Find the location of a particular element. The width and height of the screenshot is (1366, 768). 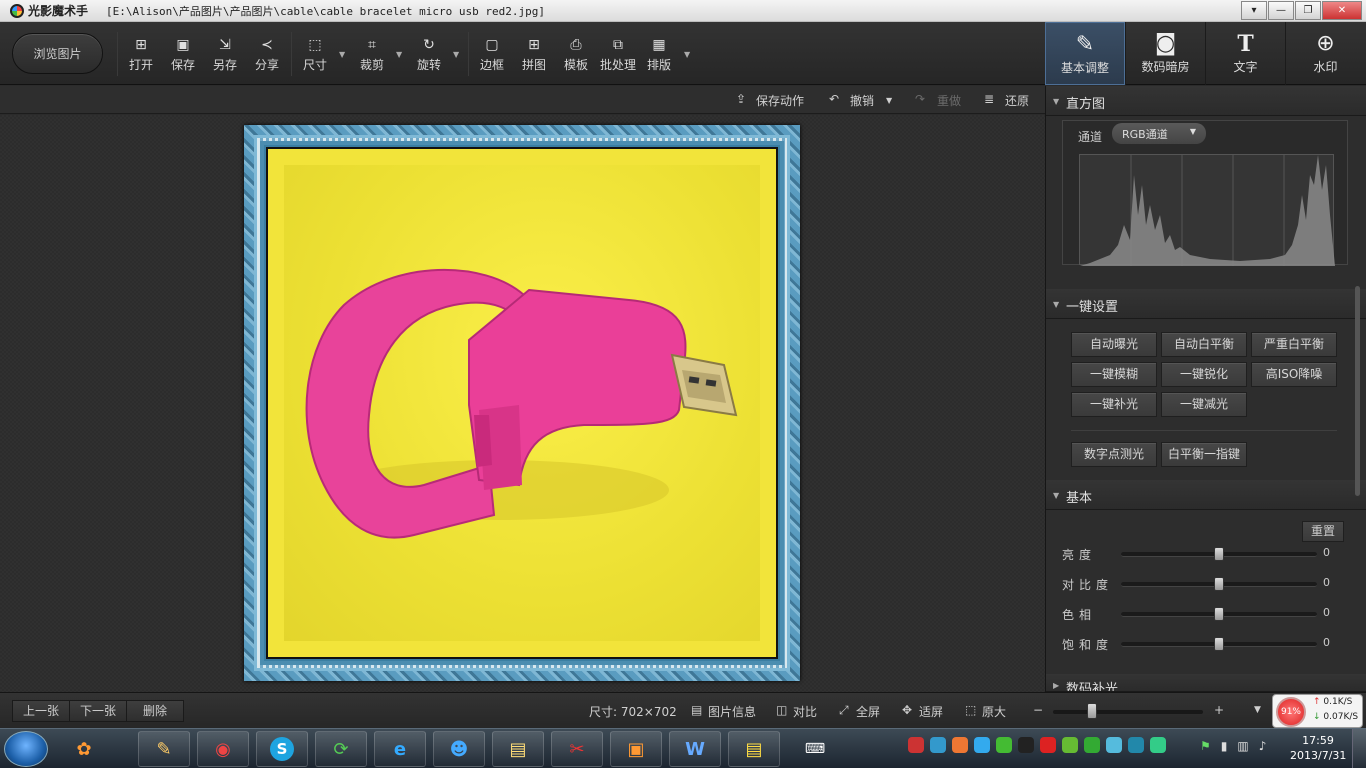

power-icon: ▮ is located at coordinates (1224, 746).